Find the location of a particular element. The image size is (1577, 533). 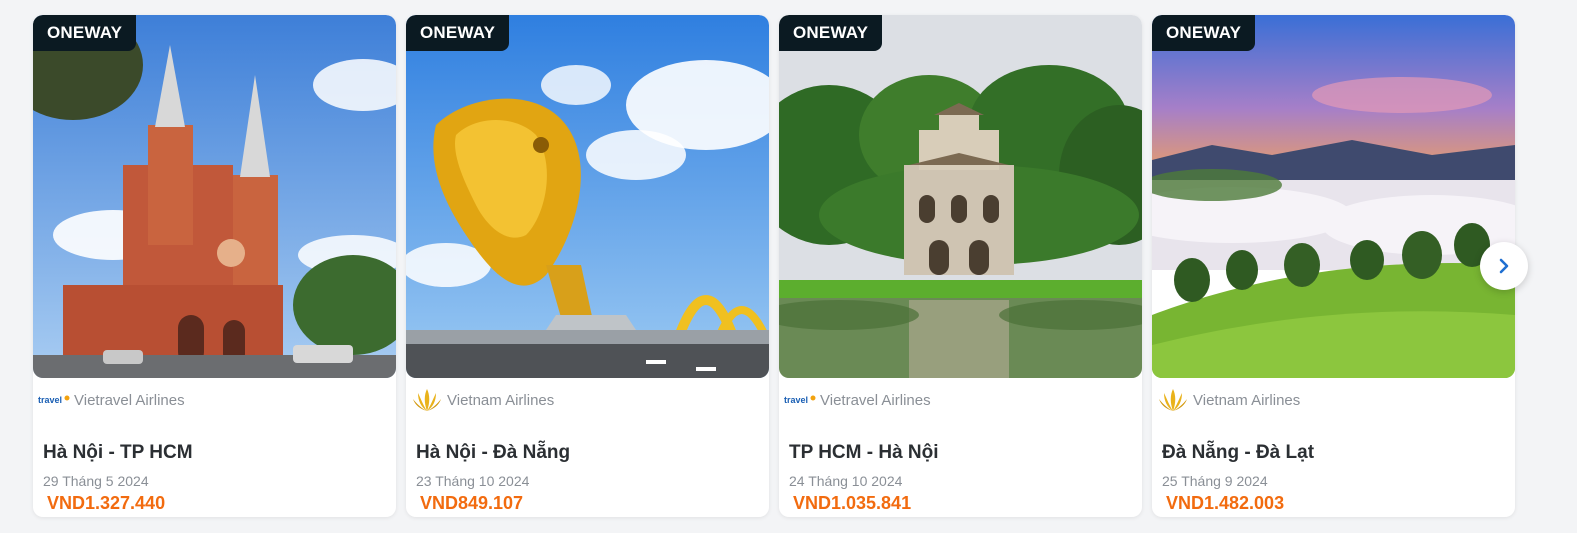

route-title: Đà Nẵng - Đà Lạt is located at coordinates (1238, 452).